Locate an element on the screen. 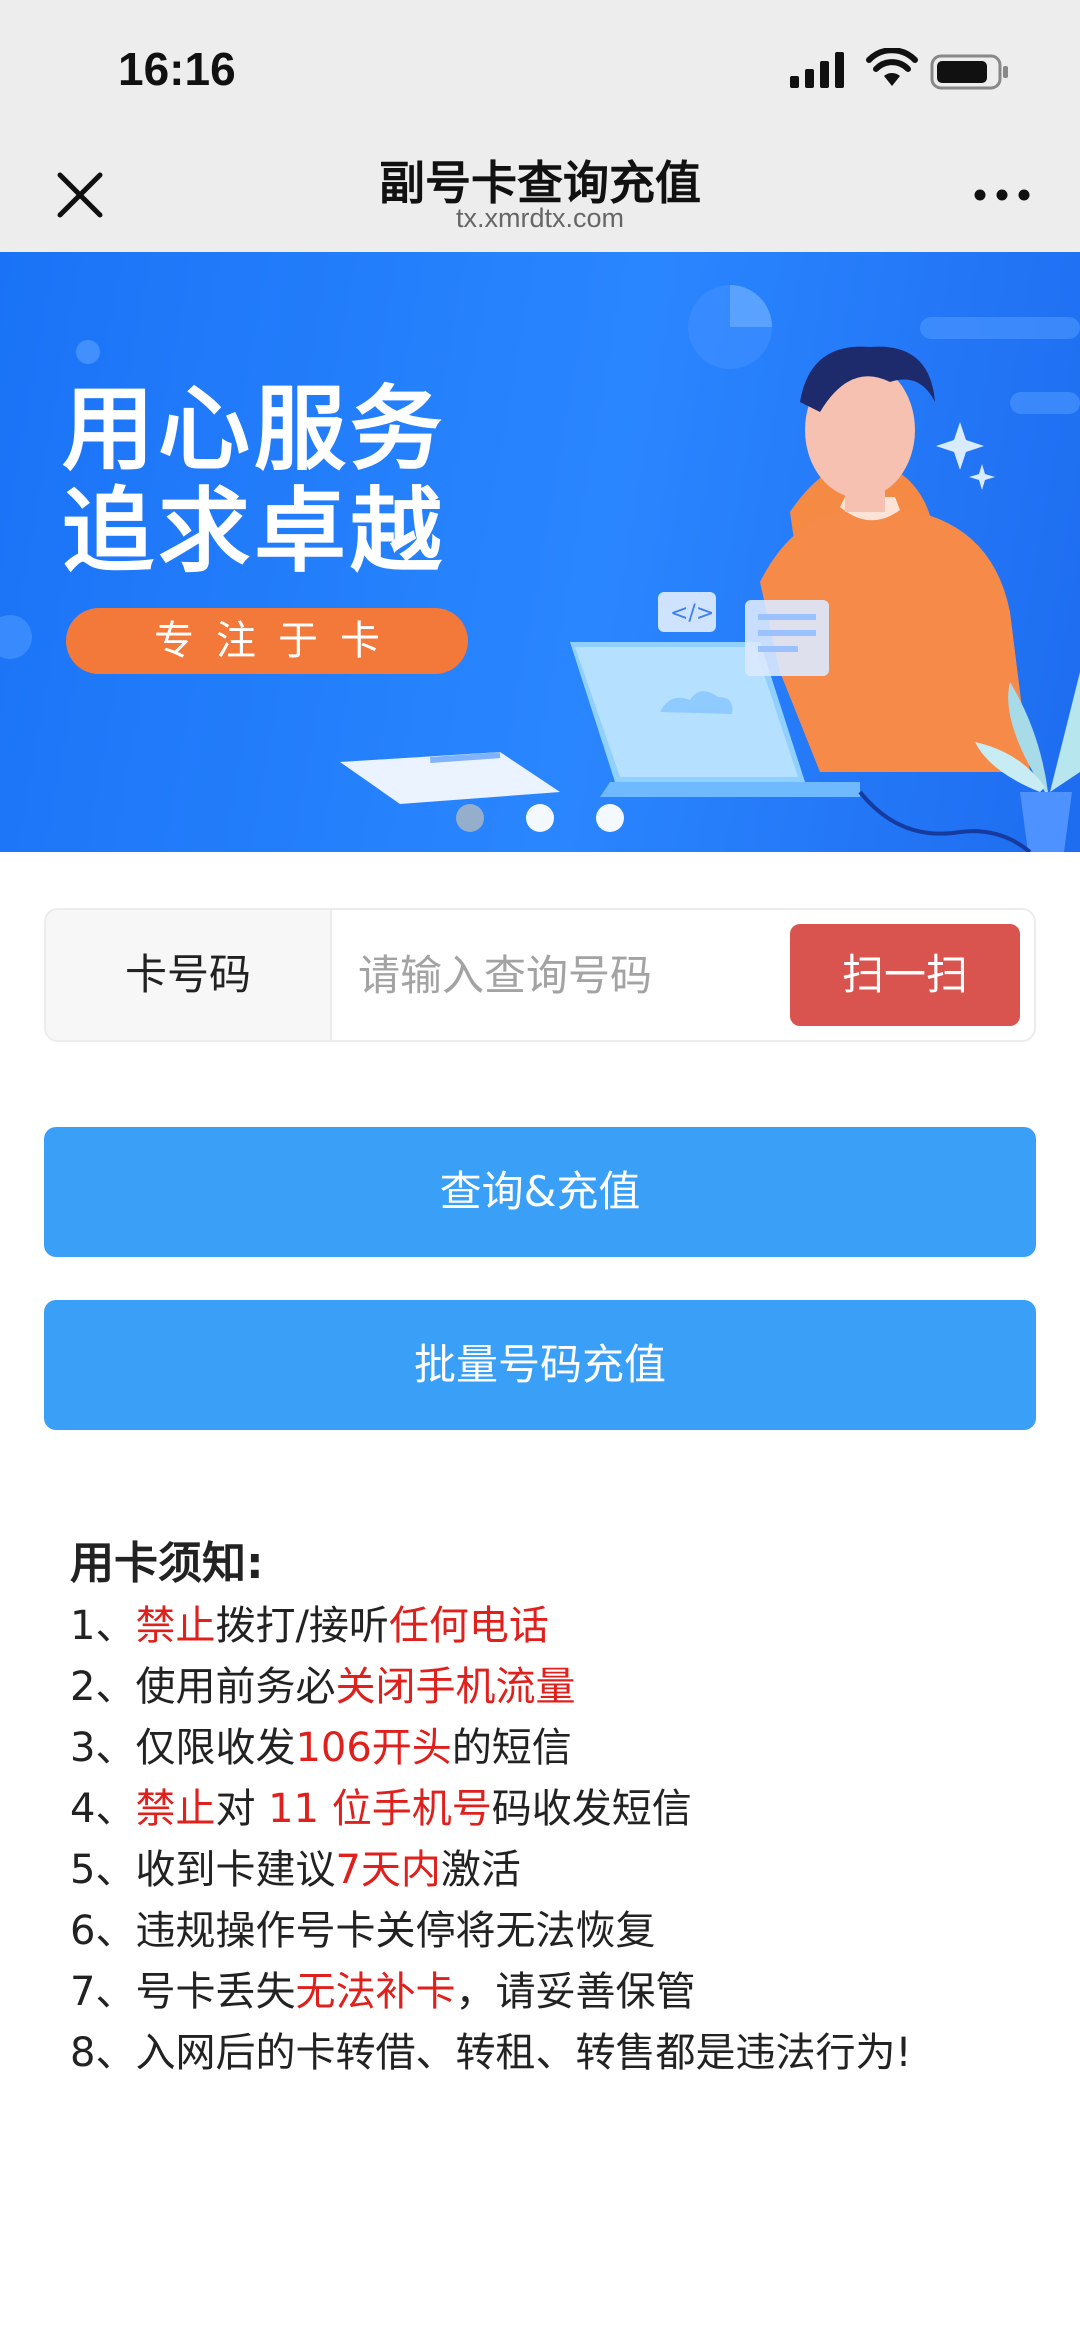 The width and height of the screenshot is (1080, 2337). notice-text: 对 is located at coordinates (242, 1809).